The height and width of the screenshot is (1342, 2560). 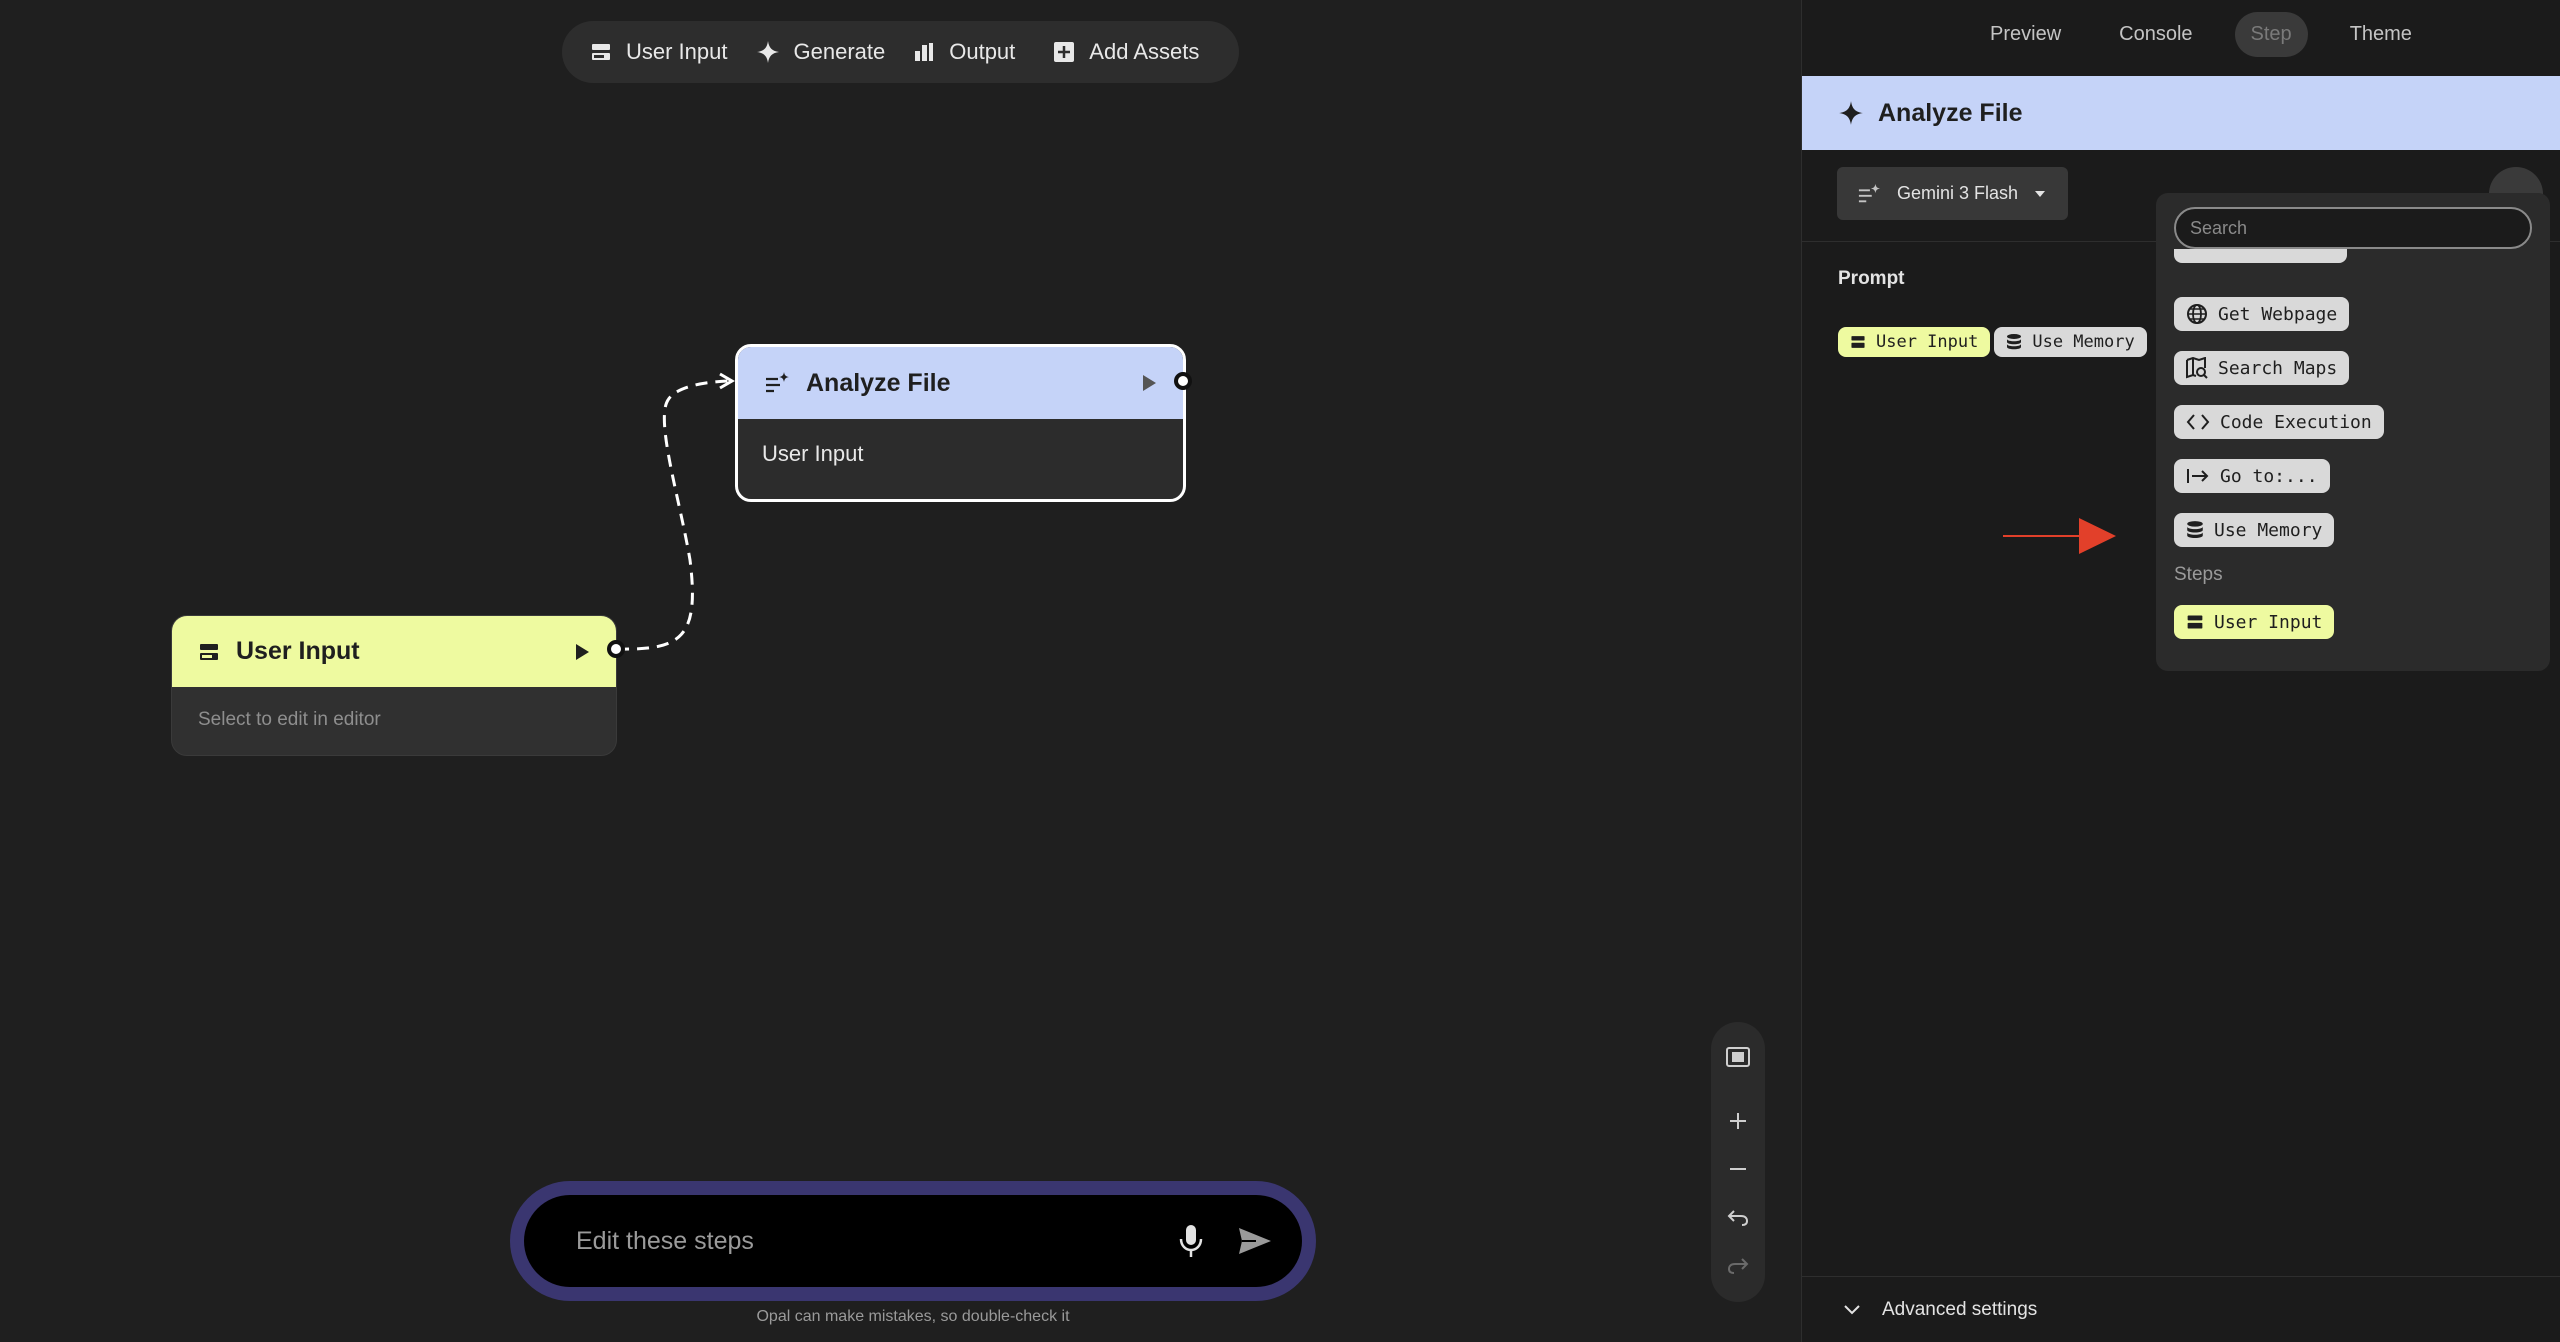 I want to click on toolbar-generate-label: Generate, so click(x=839, y=51).